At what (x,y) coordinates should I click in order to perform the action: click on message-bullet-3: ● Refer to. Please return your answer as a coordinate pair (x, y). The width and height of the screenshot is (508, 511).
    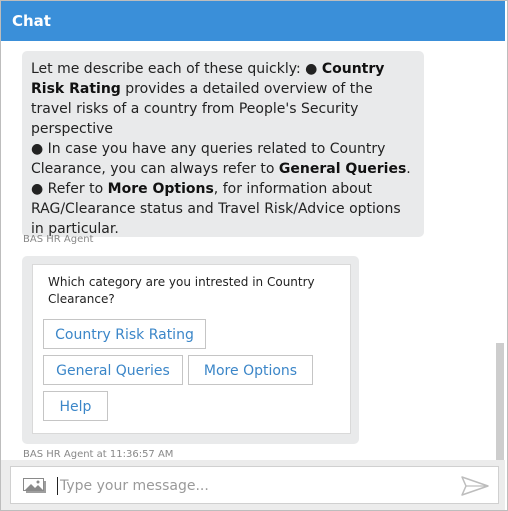
    Looking at the image, I should click on (69, 189).